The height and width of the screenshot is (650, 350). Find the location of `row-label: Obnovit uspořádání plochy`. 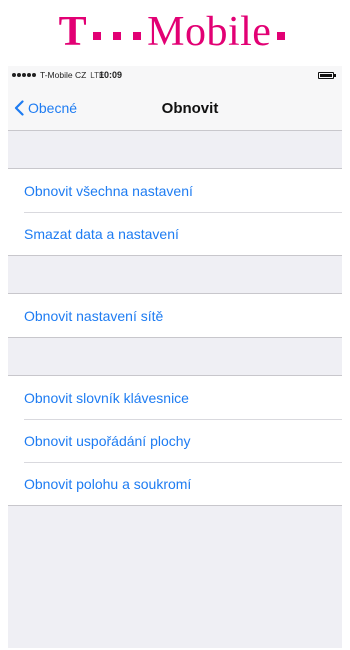

row-label: Obnovit uspořádání plochy is located at coordinates (107, 440).